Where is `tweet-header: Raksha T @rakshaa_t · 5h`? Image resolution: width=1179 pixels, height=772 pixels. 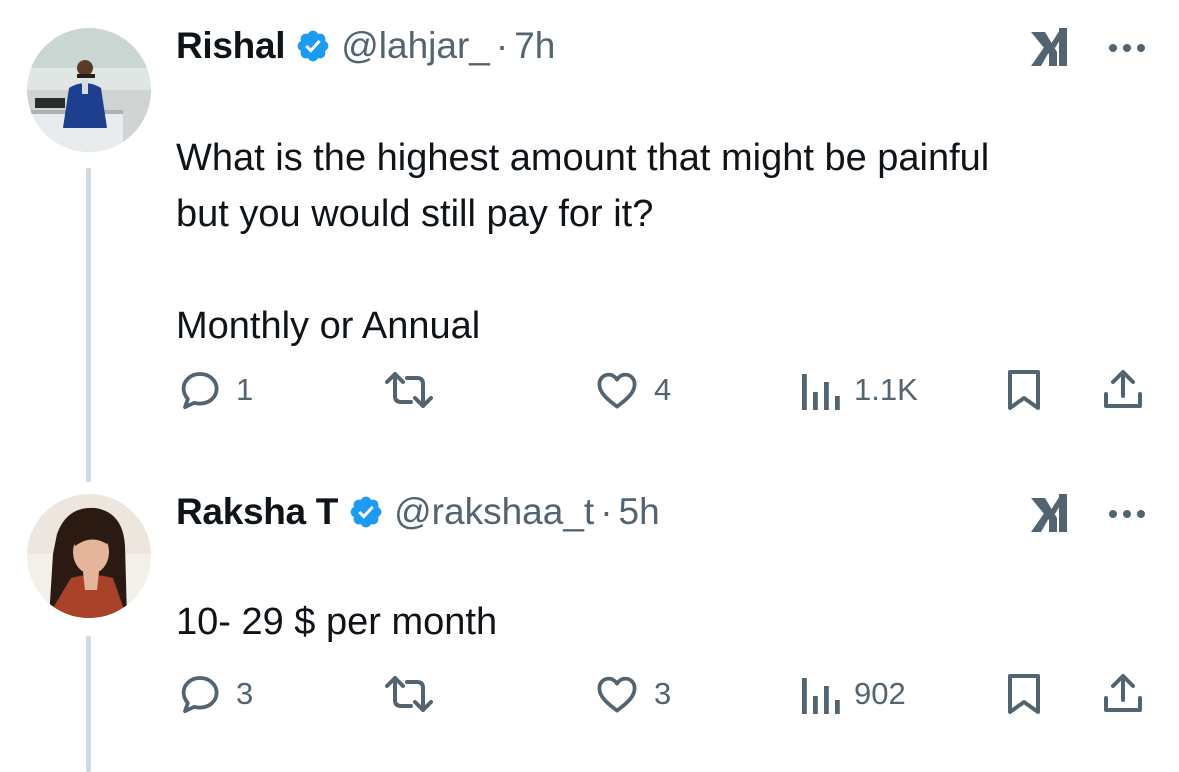 tweet-header: Raksha T @rakshaa_t · 5h is located at coordinates (418, 512).